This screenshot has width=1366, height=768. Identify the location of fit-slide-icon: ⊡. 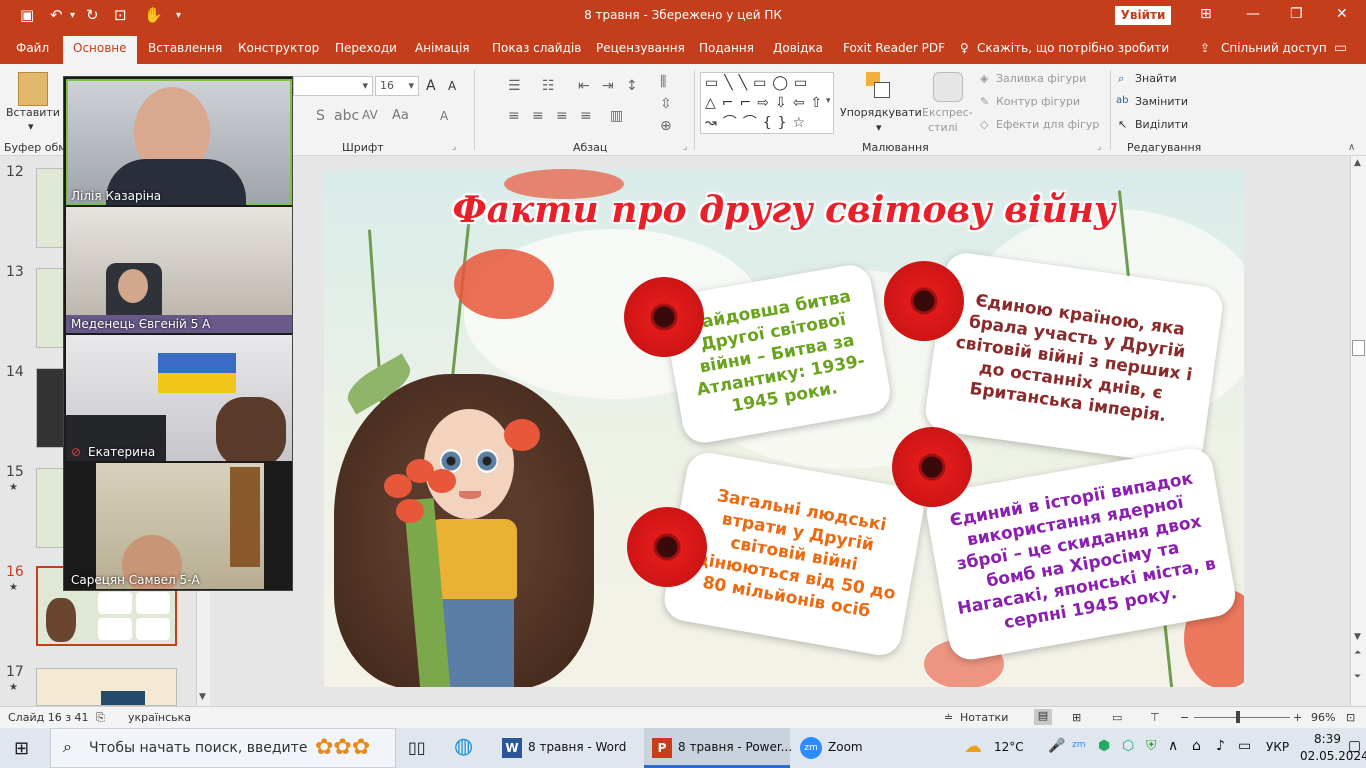
(1350, 717).